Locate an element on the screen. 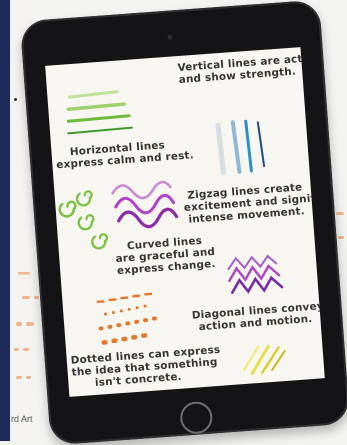 The image size is (347, 445). right-dot-rows is located at coordinates (340, 225).